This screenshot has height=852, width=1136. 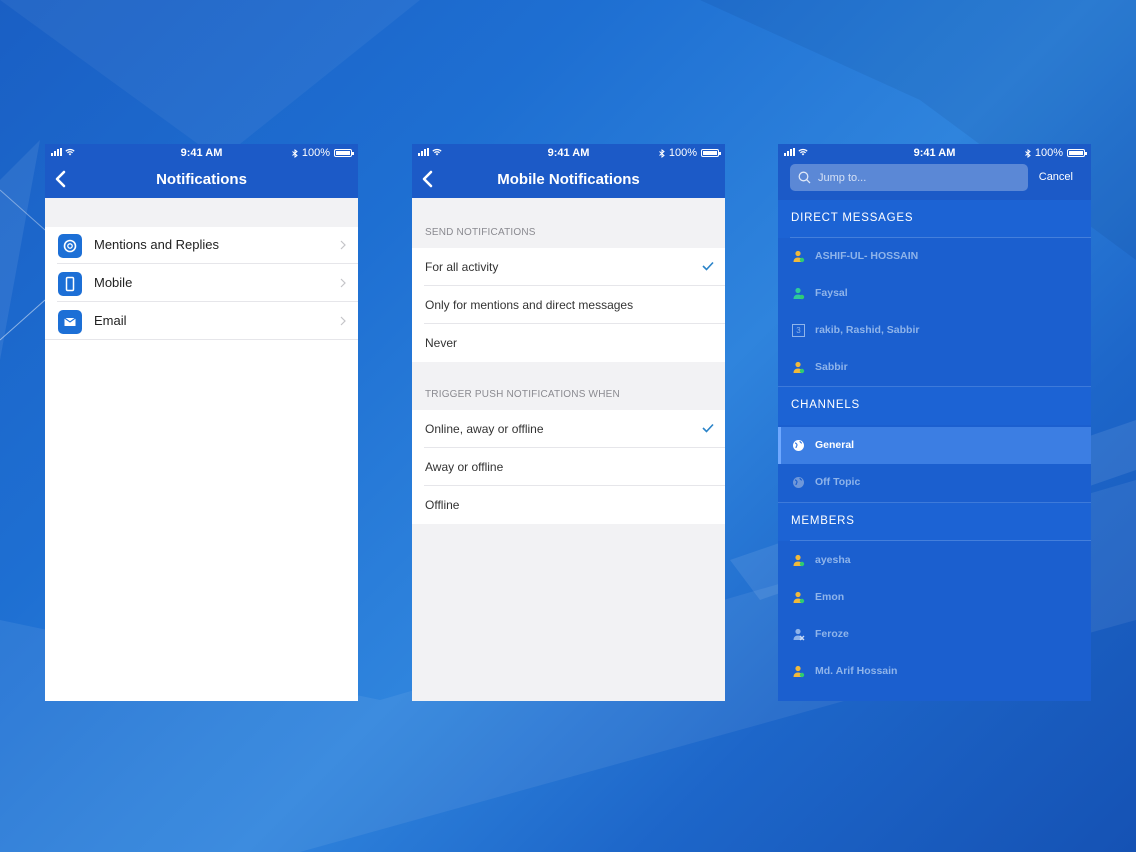 What do you see at coordinates (568, 429) in the screenshot?
I see `option-online-away-offline: Online, away or offline` at bounding box center [568, 429].